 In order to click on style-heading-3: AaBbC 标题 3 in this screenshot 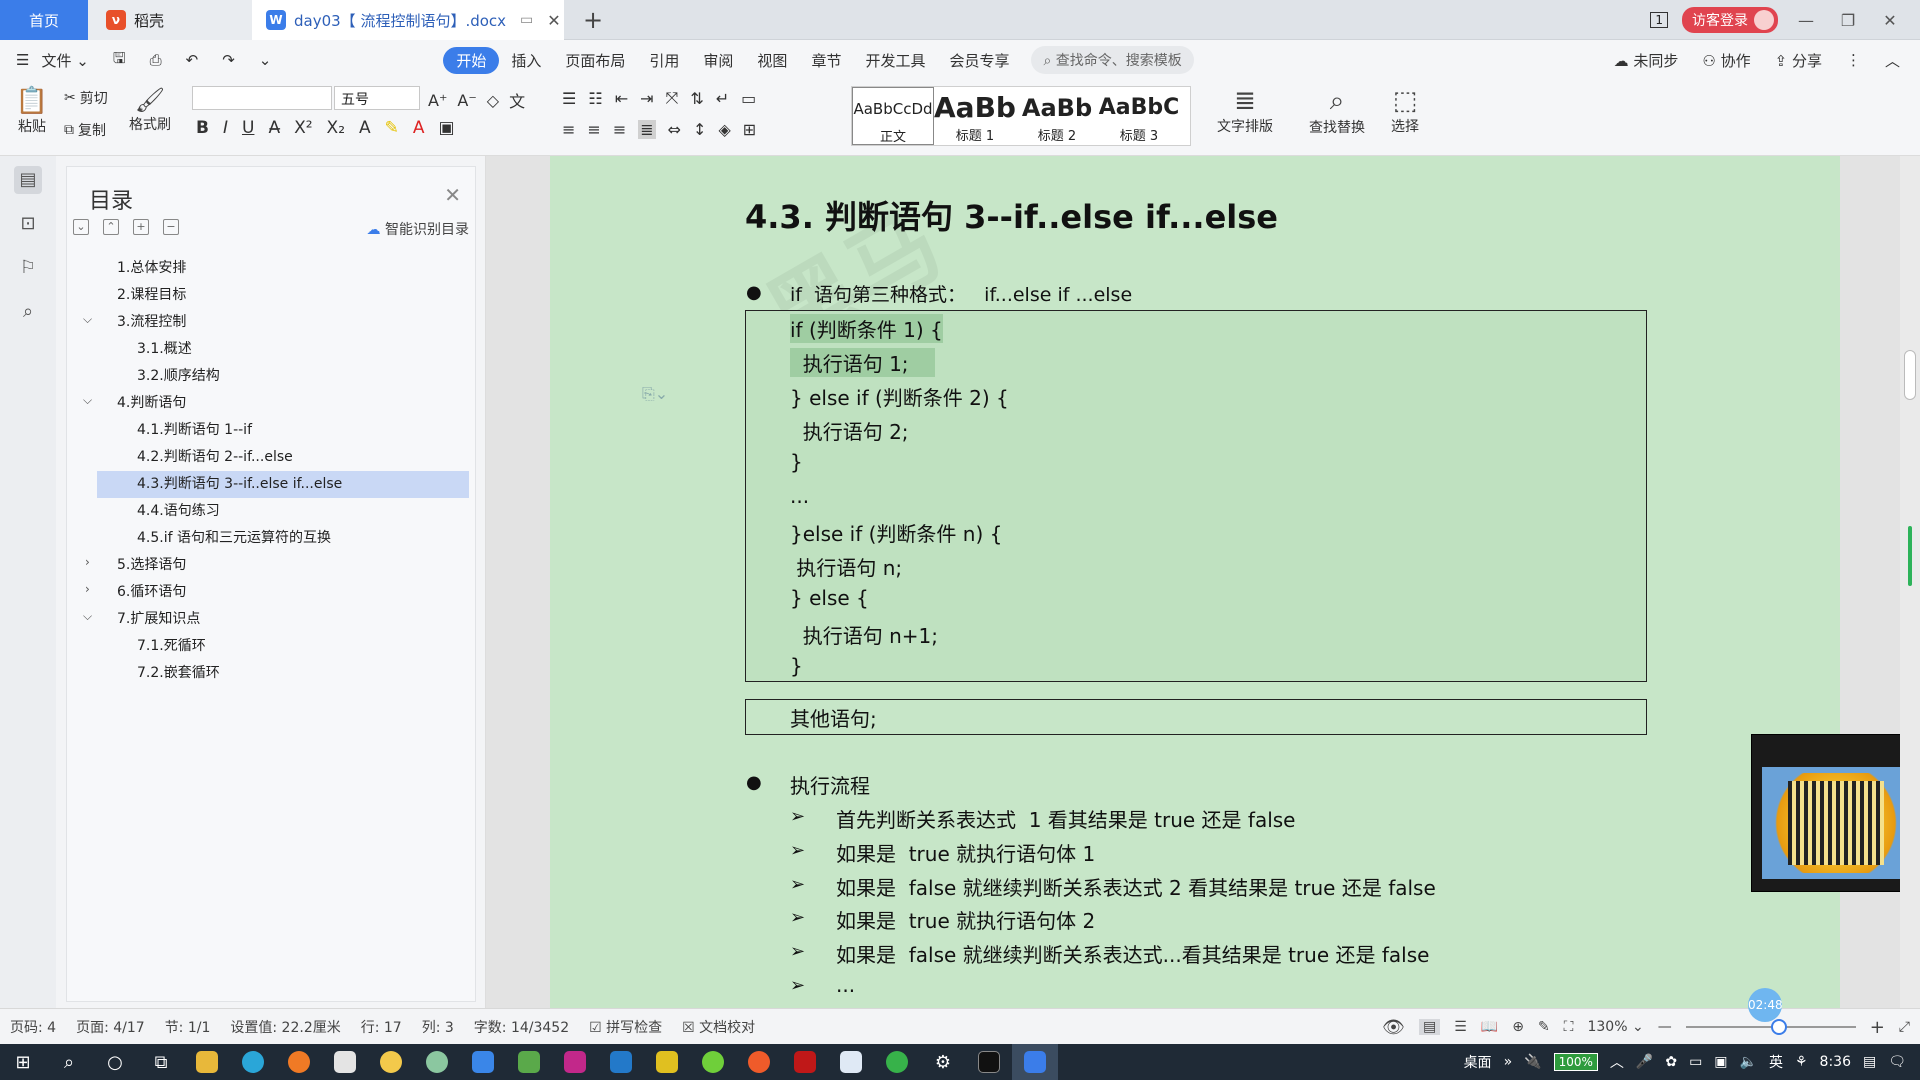, I will do `click(1139, 116)`.